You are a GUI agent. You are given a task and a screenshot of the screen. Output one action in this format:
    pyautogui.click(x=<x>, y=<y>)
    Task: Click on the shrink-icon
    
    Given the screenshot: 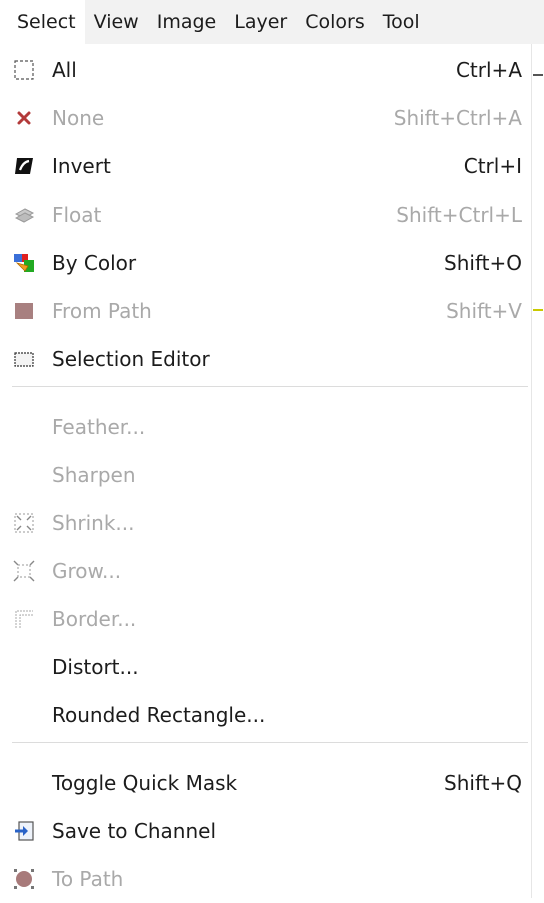 What is the action you would take?
    pyautogui.click(x=24, y=523)
    